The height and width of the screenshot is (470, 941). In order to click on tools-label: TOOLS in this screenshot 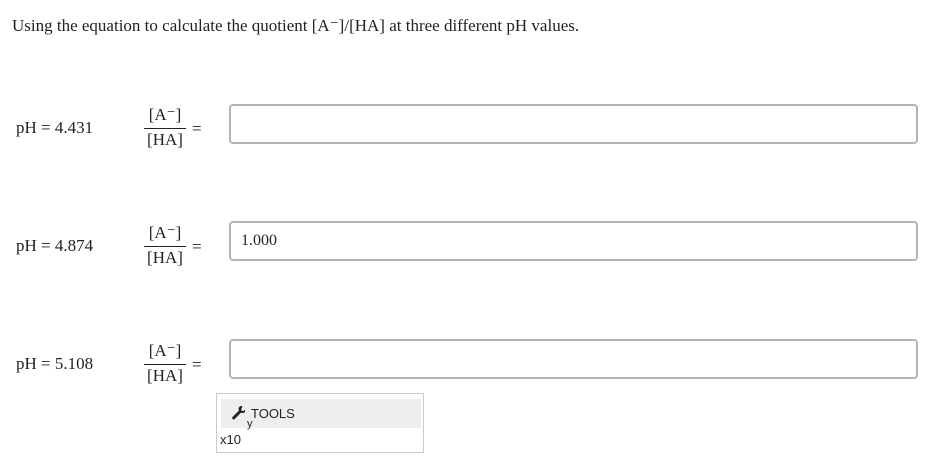, I will do `click(273, 413)`.